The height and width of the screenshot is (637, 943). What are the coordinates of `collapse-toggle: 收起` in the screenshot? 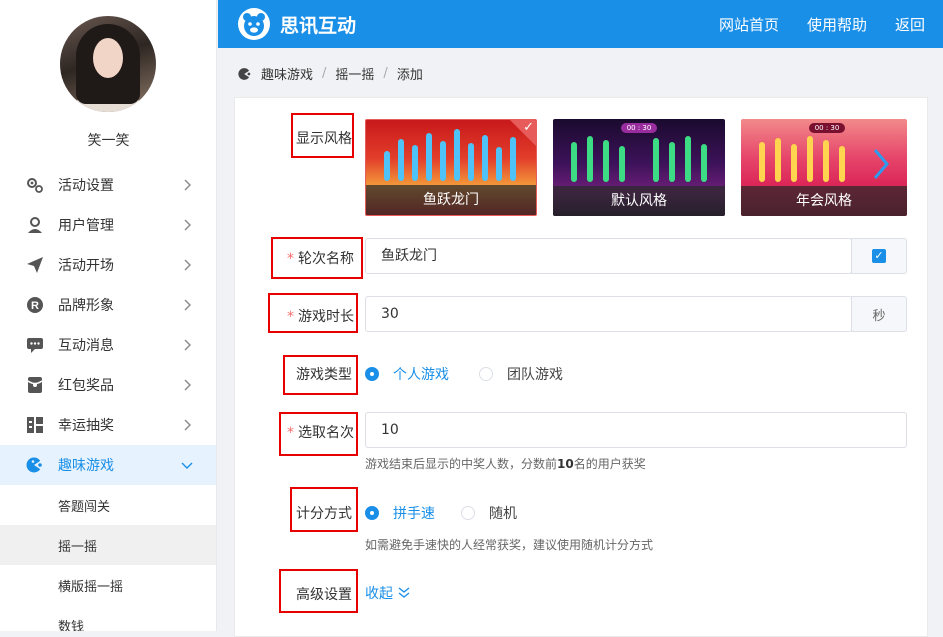 It's located at (388, 593).